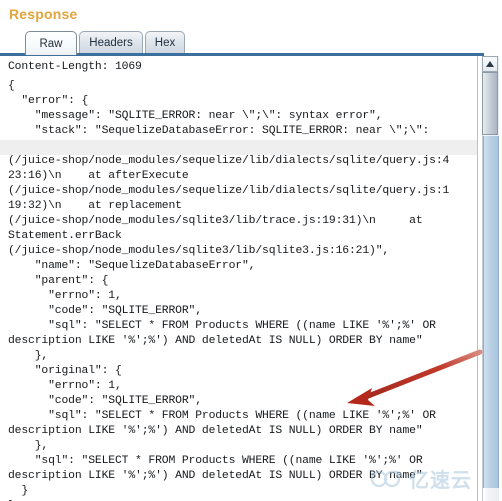  I want to click on tab-hex-label: Hex, so click(165, 42).